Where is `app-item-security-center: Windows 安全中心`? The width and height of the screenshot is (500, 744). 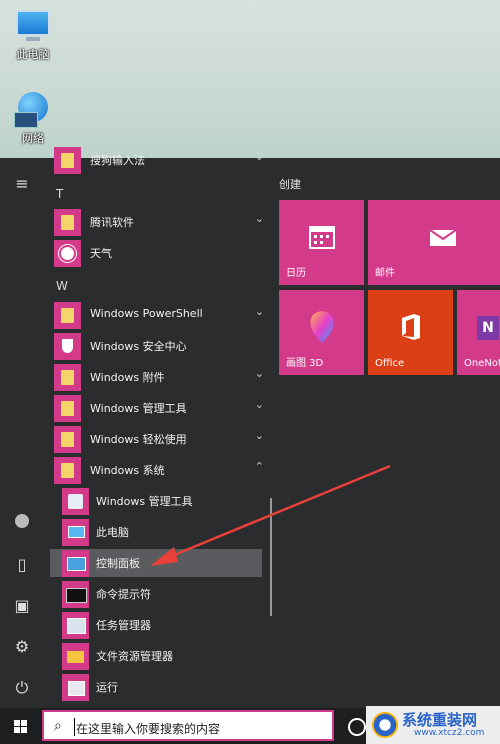 app-item-security-center: Windows 安全中心 is located at coordinates (160, 346).